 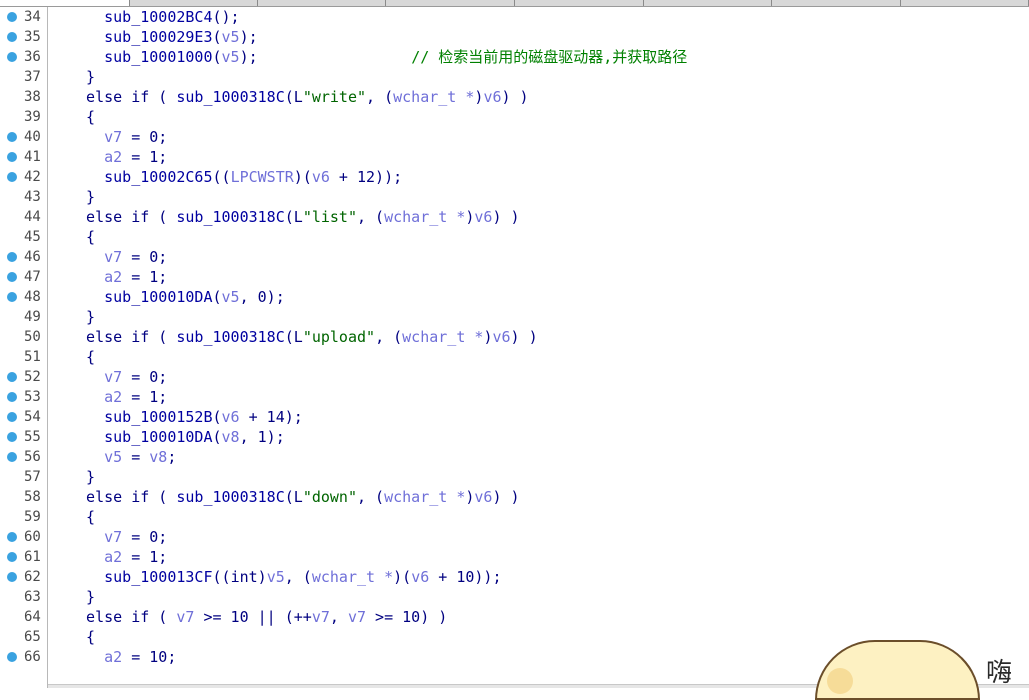 I want to click on code-token: "write", so click(x=334, y=97).